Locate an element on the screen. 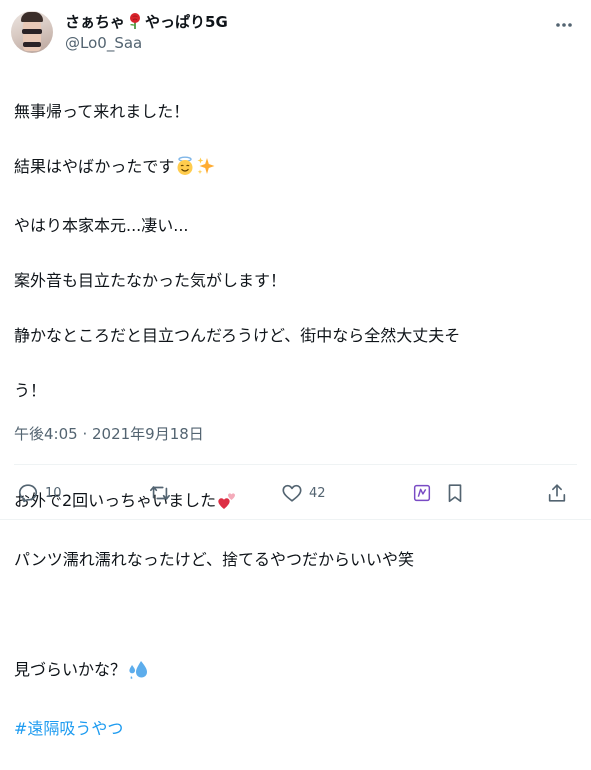  purple-sparkle-icon is located at coordinates (422, 493).